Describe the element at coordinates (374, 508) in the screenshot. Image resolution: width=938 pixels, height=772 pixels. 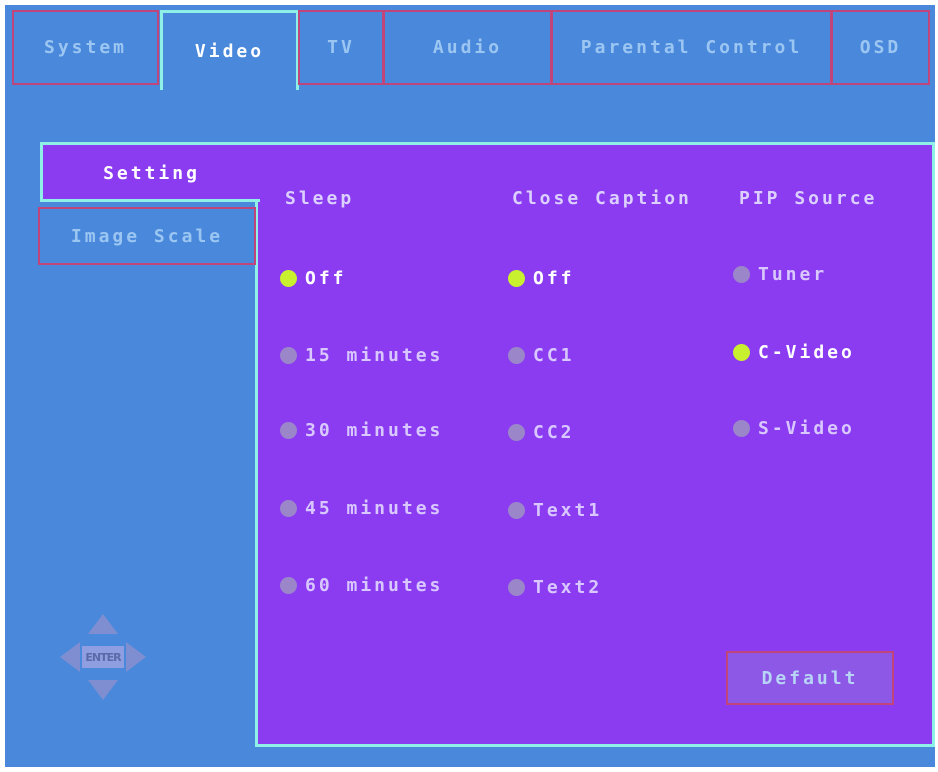
I see `option-label: 45 minutes` at that location.